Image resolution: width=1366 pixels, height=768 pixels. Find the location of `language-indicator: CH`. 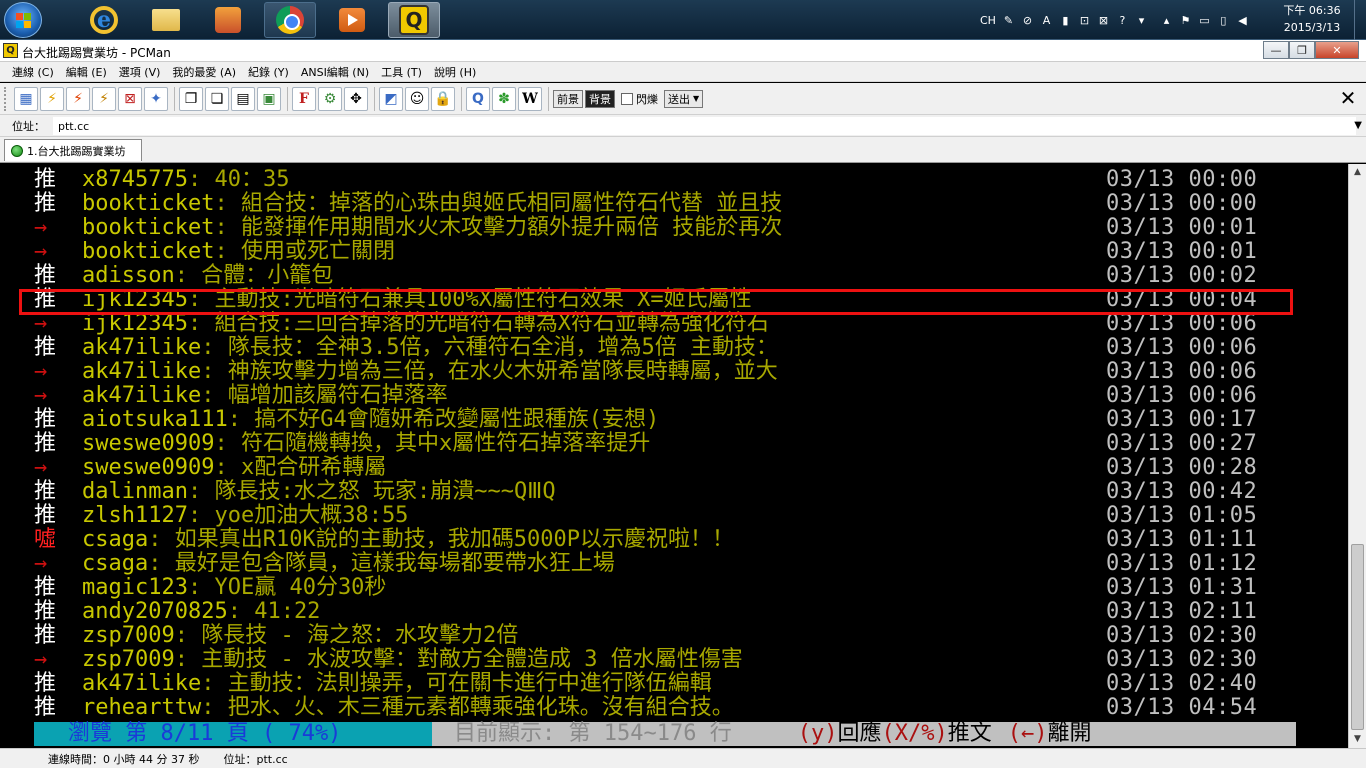

language-indicator: CH is located at coordinates (988, 20).